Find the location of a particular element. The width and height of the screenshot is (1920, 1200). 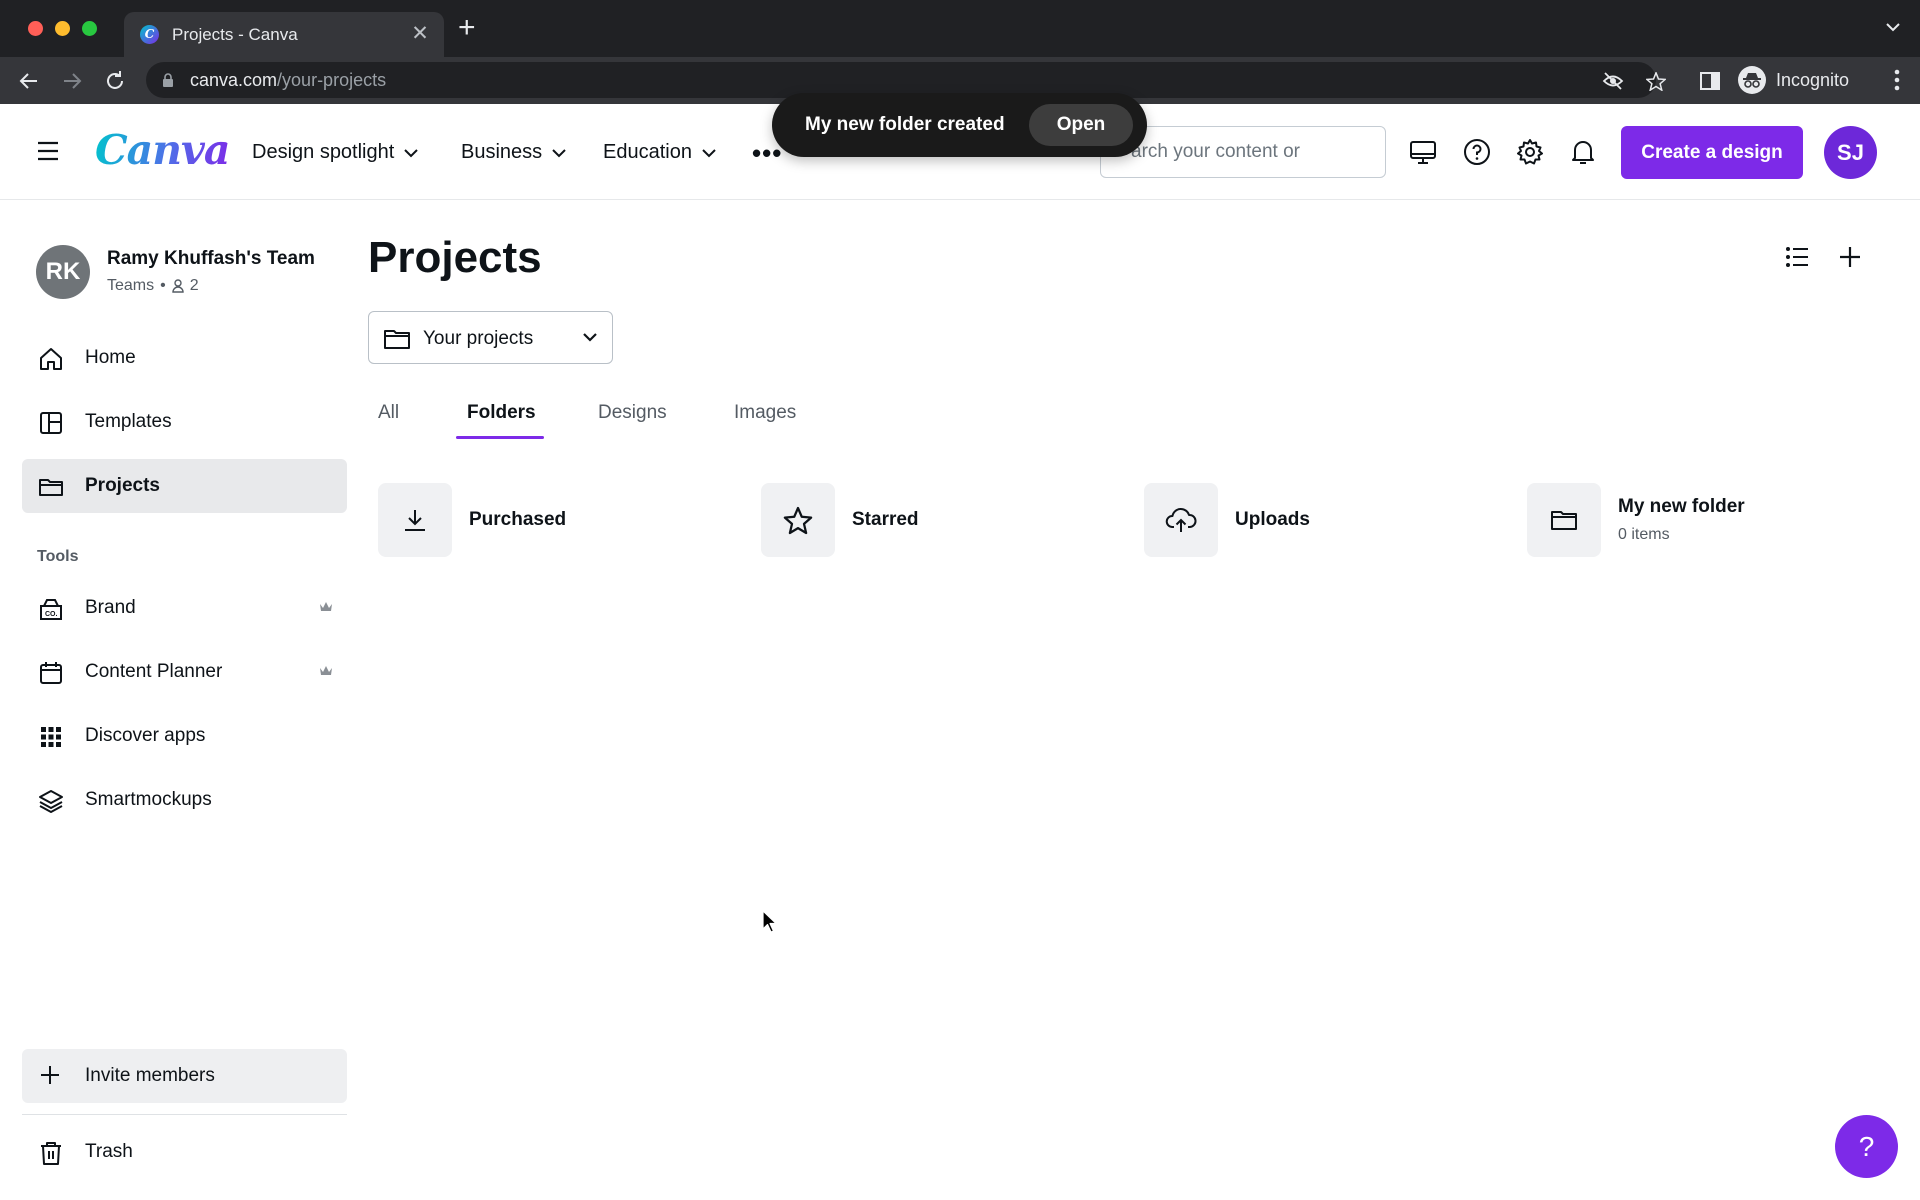

brand-icon: CO. is located at coordinates (51, 609).